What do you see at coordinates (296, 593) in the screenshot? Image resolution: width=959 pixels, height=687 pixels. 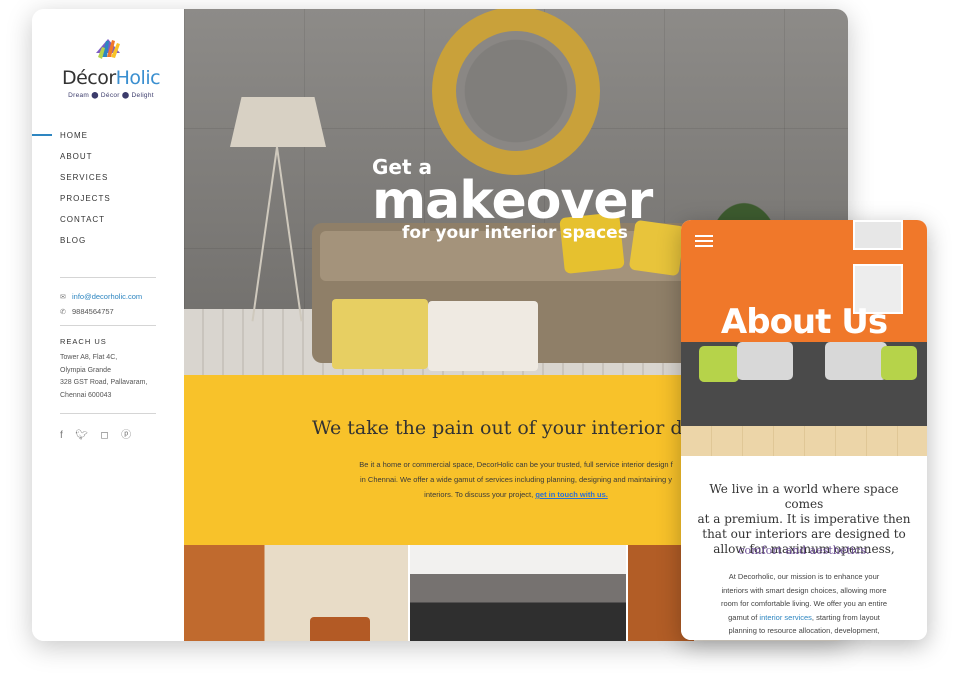 I see `gallery-image-bedroom` at bounding box center [296, 593].